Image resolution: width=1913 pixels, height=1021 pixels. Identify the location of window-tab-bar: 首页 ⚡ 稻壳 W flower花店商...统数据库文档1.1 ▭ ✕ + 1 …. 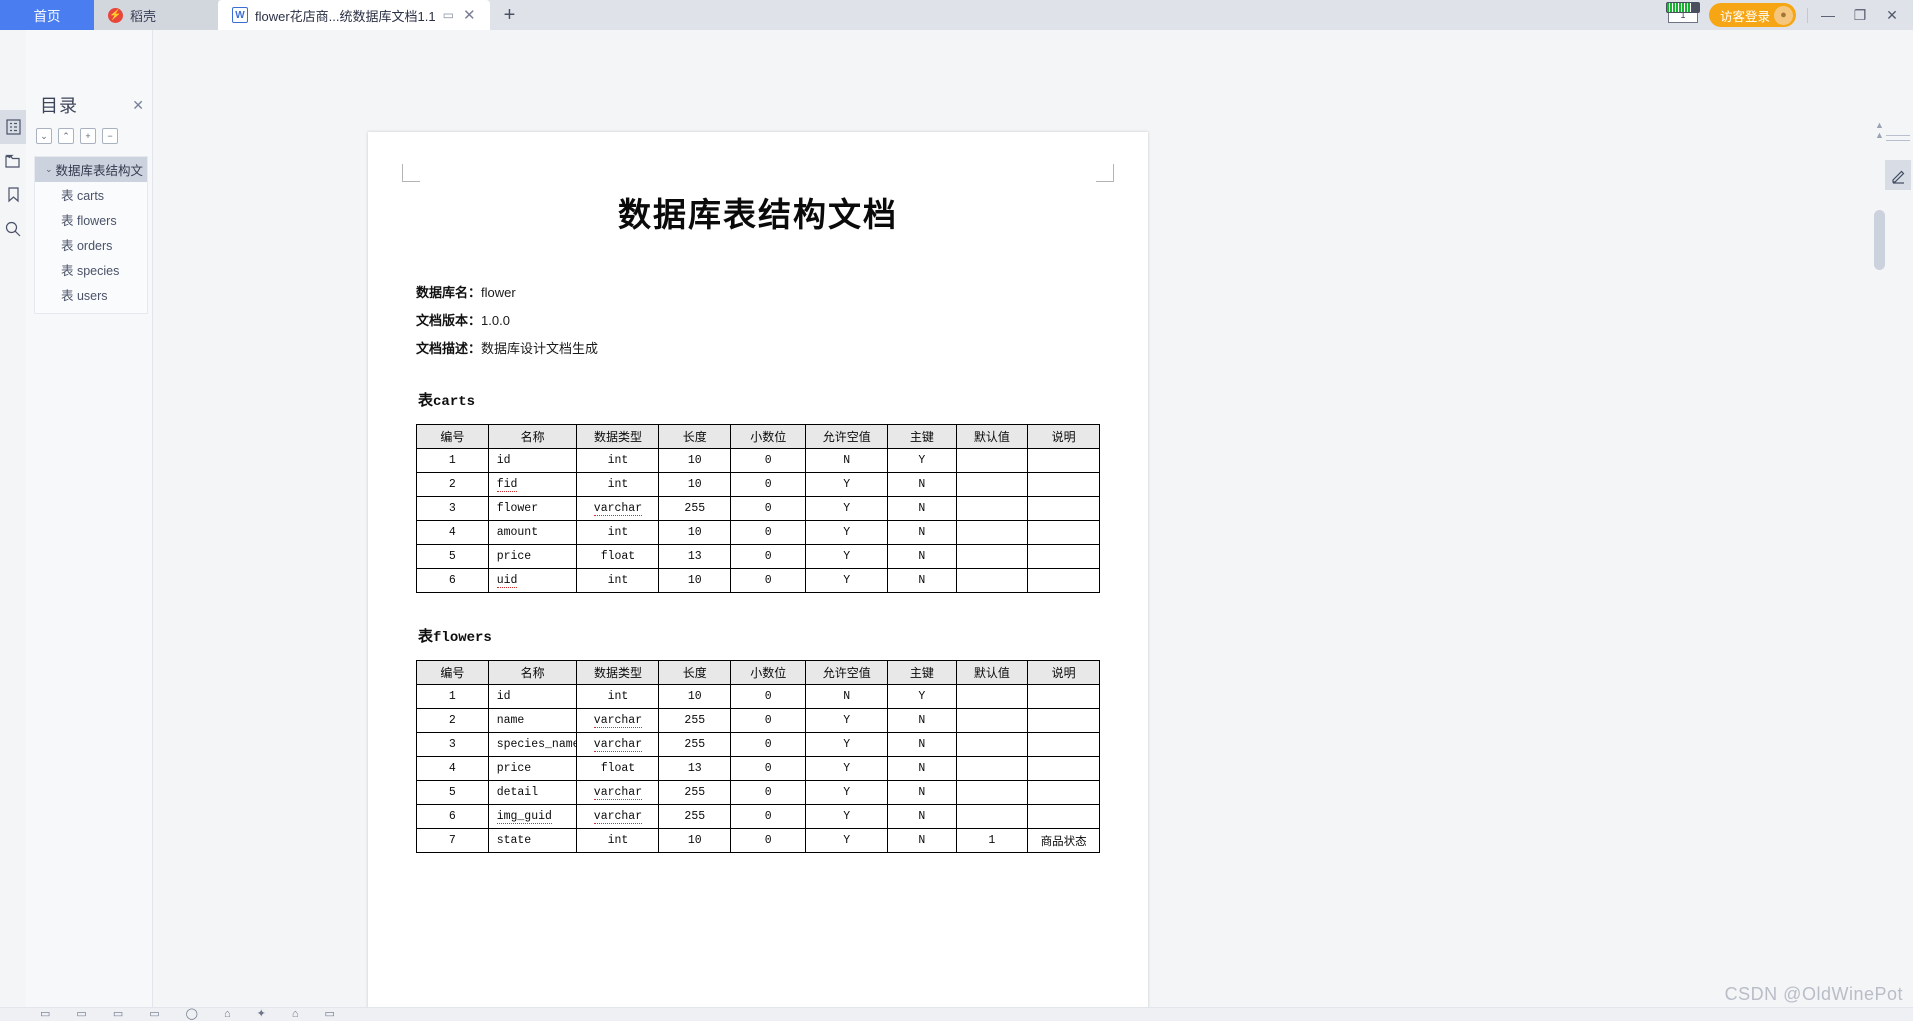
(956, 15).